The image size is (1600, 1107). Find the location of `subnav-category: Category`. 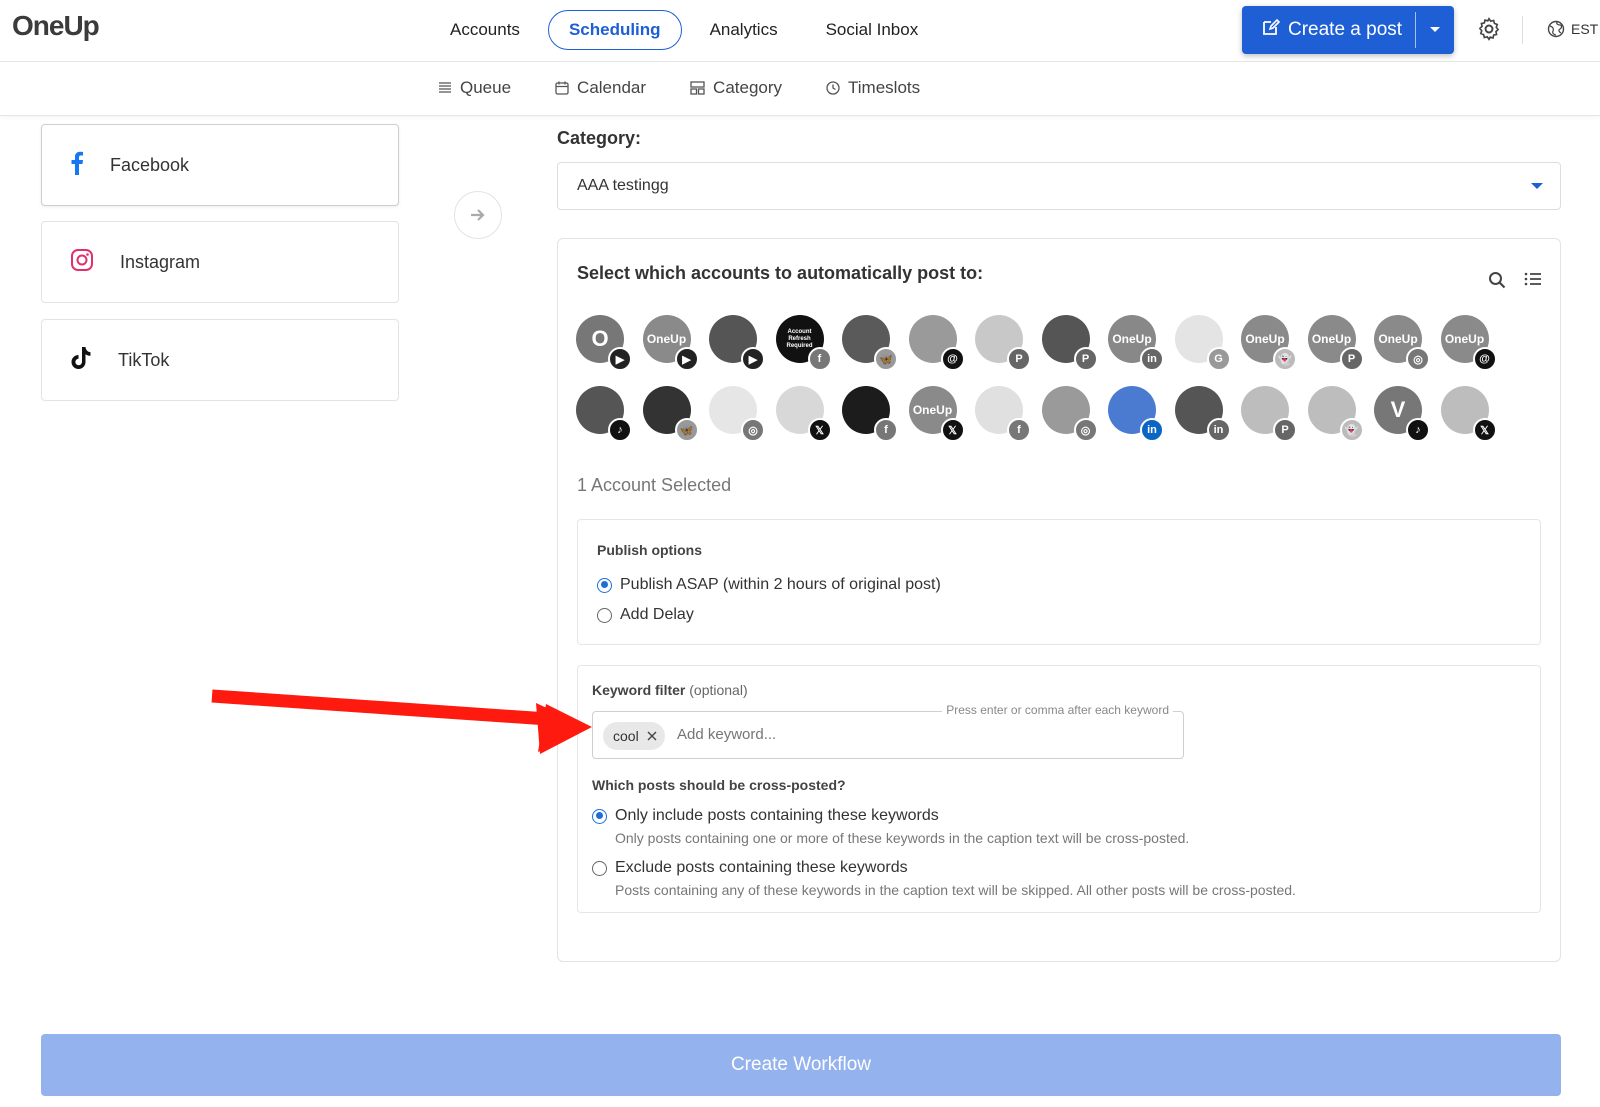

subnav-category: Category is located at coordinates (736, 88).